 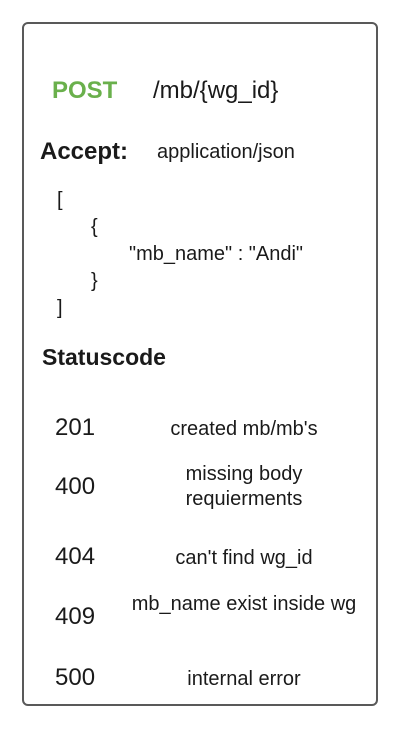 What do you see at coordinates (244, 604) in the screenshot?
I see `status-description: mb_name exist inside wg` at bounding box center [244, 604].